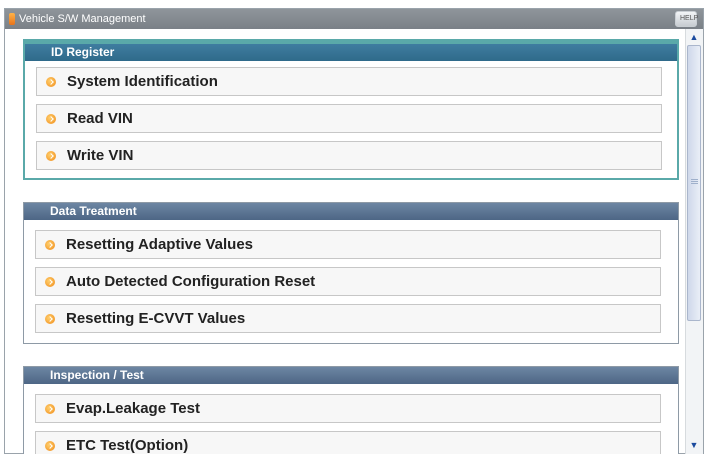 The height and width of the screenshot is (463, 713). I want to click on menu-item-label: Auto Detected Configuration Reset, so click(191, 281).